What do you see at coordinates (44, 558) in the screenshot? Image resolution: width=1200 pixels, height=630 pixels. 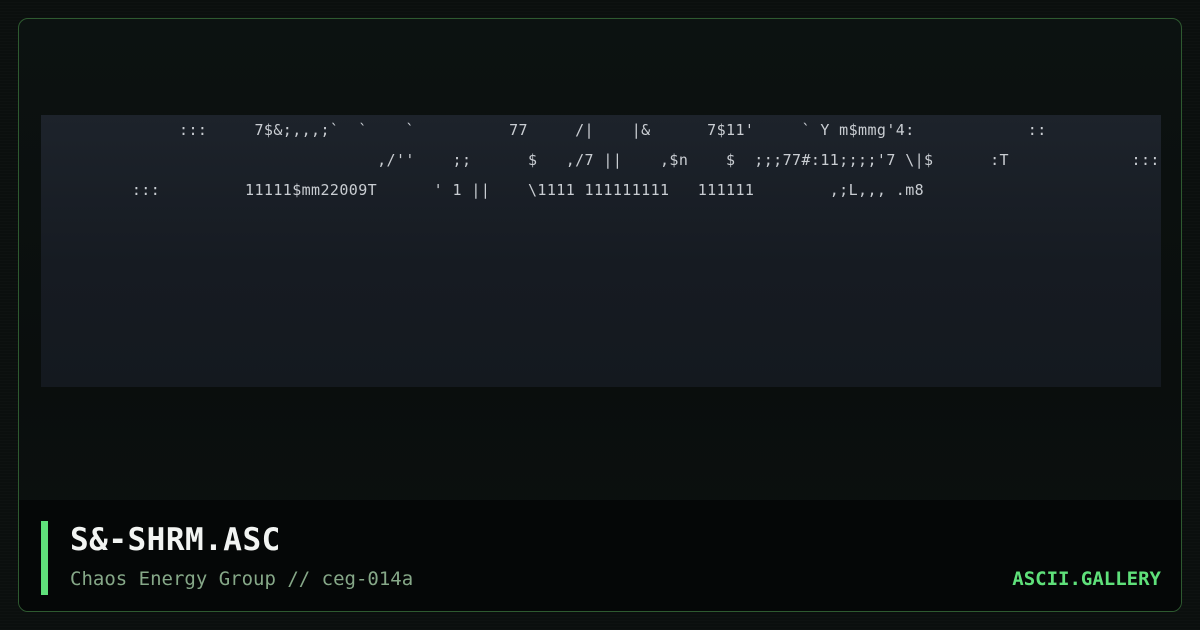 I see `accent-bar` at bounding box center [44, 558].